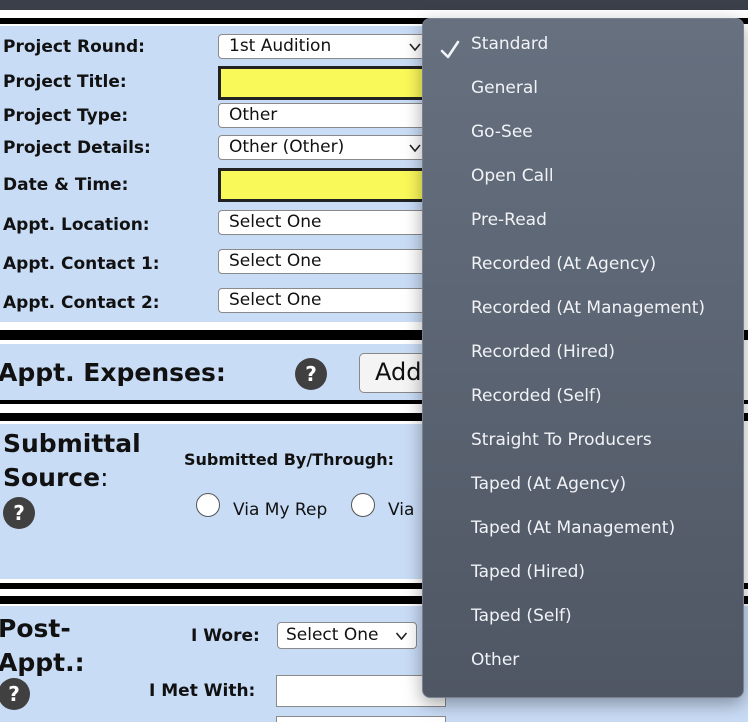 Image resolution: width=748 pixels, height=722 pixels. I want to click on via-my-rep-radio, so click(208, 505).